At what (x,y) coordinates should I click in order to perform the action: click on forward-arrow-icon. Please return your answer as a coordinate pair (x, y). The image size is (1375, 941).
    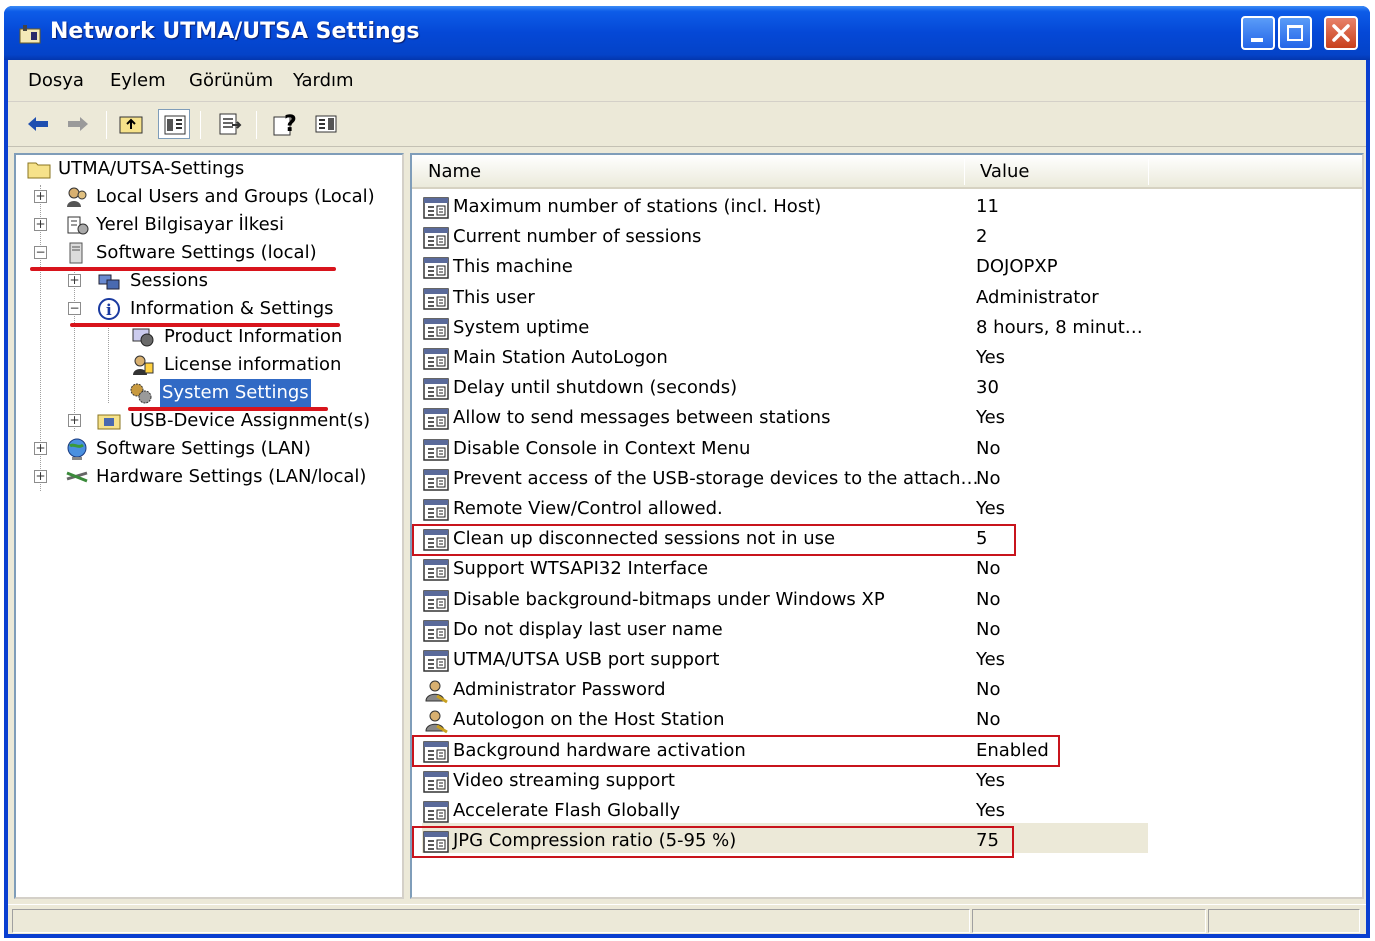
    Looking at the image, I should click on (78, 124).